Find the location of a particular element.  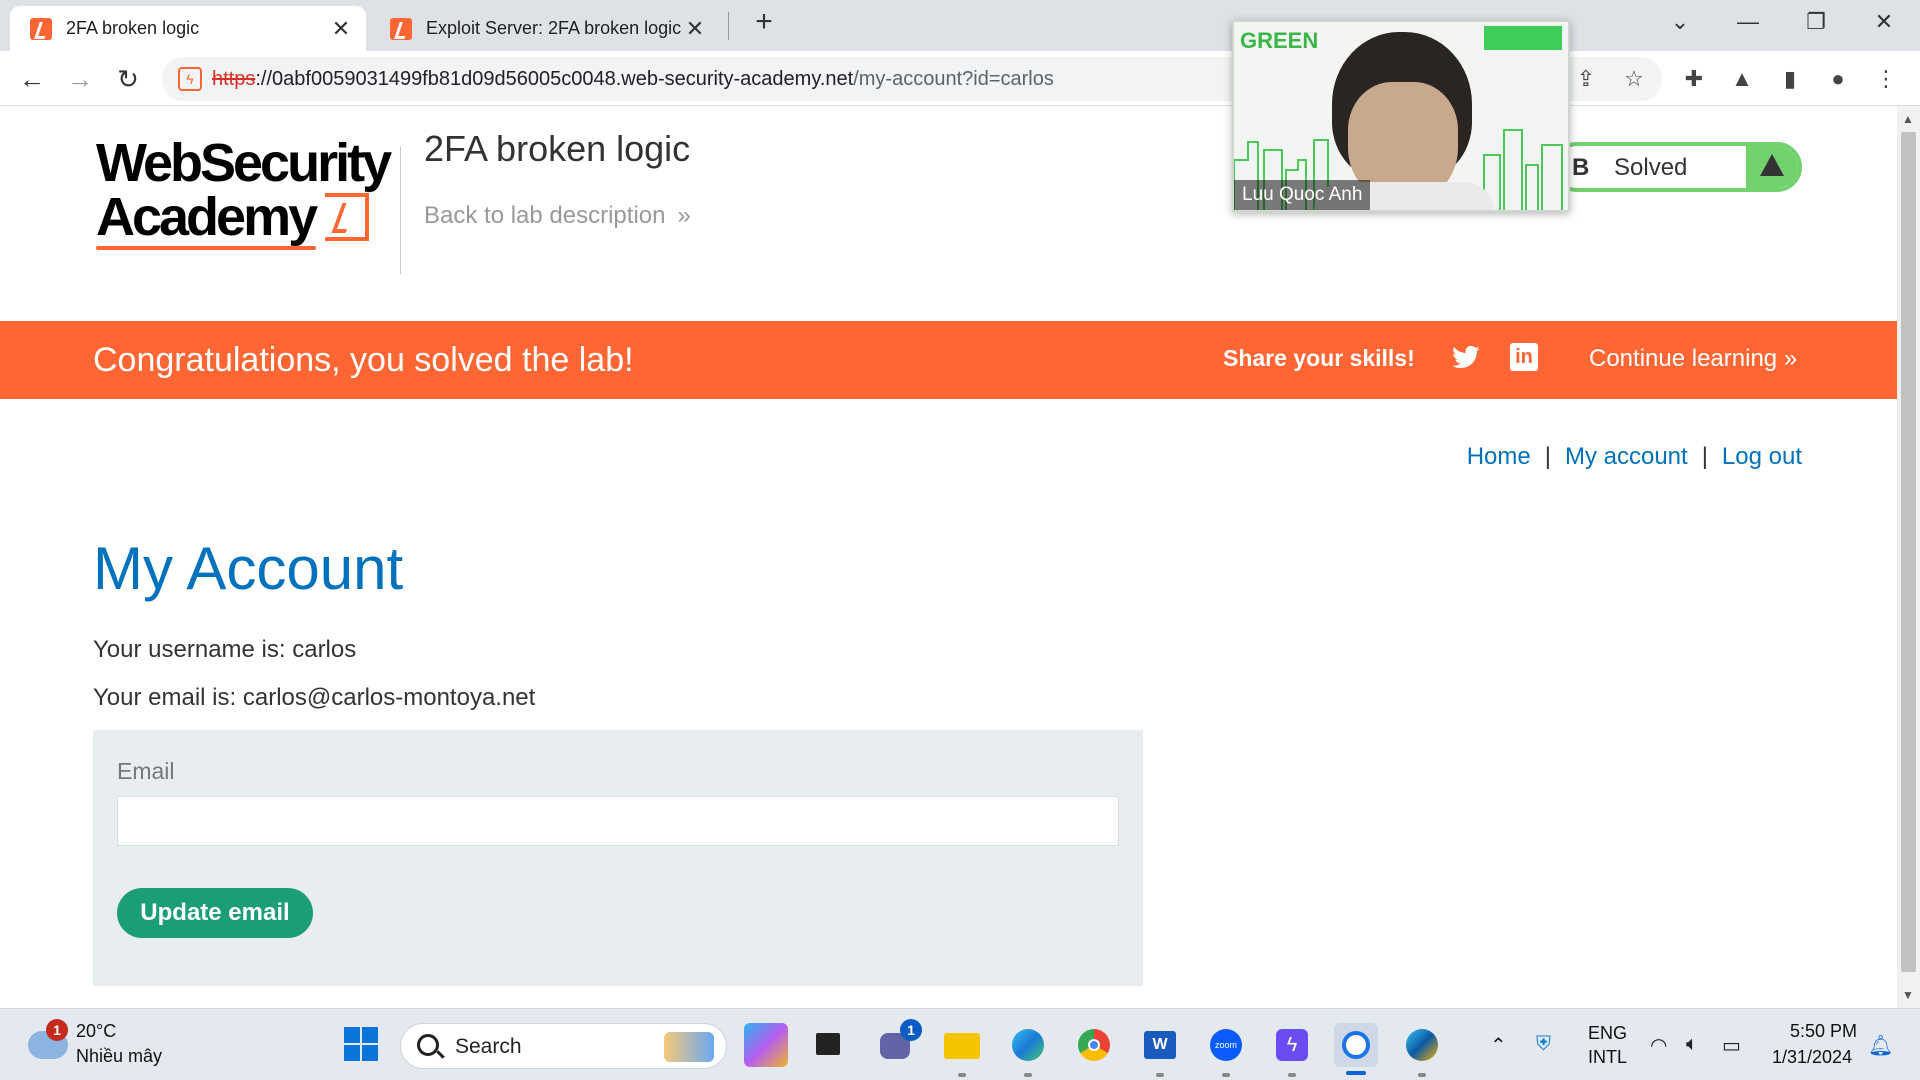

chrome-active-icon is located at coordinates (1356, 1049).